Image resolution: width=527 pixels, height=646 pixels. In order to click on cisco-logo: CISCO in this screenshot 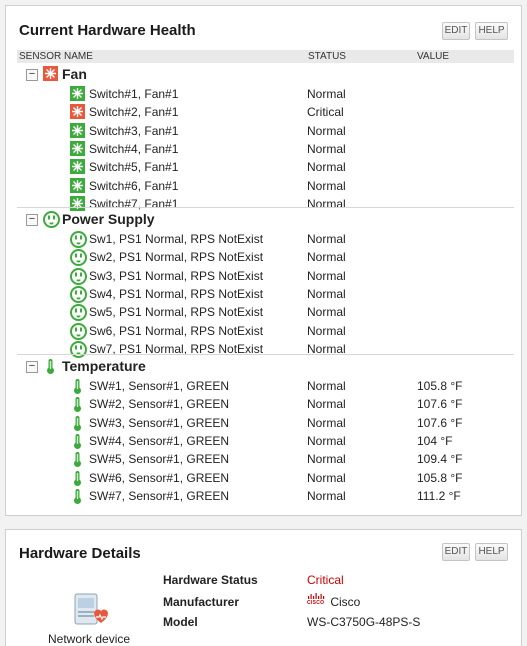, I will do `click(317, 600)`.